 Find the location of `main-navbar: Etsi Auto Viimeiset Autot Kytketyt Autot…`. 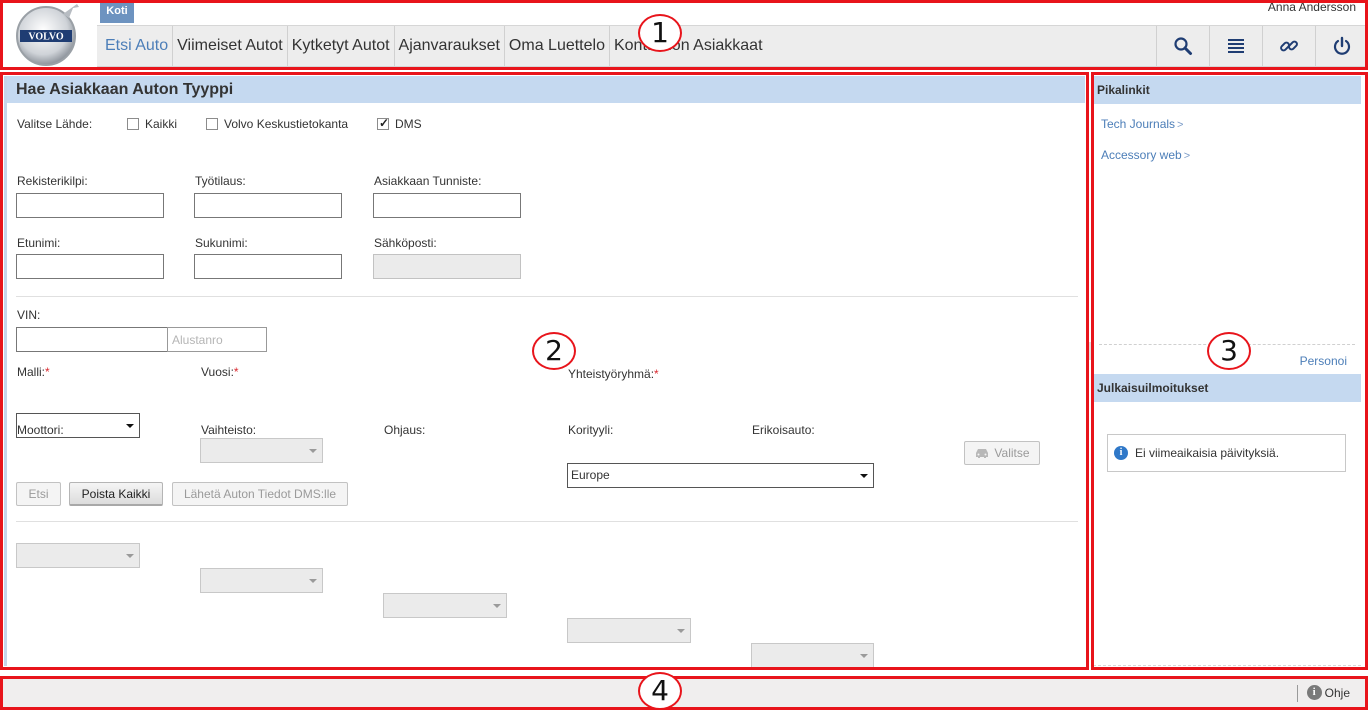

main-navbar: Etsi Auto Viimeiset Autot Kytketyt Autot… is located at coordinates (732, 46).